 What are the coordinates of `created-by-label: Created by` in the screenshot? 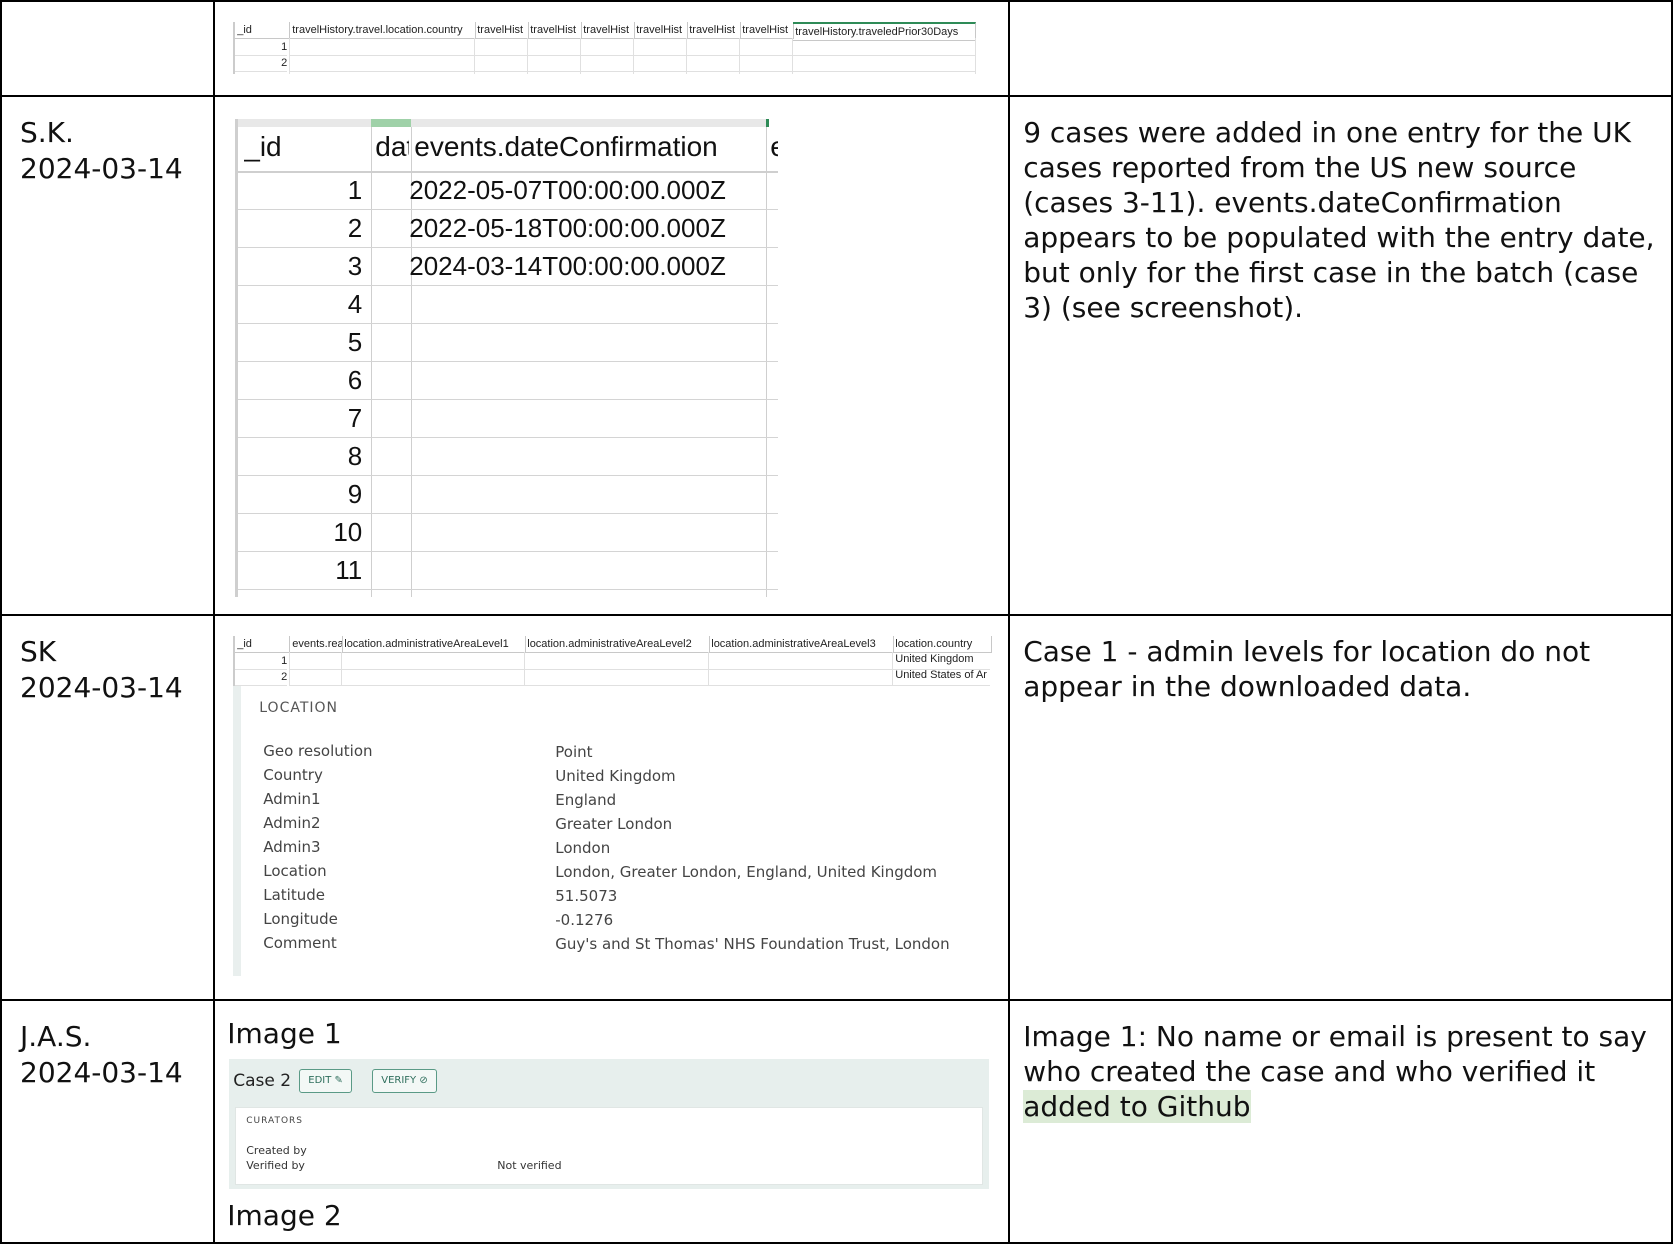 It's located at (276, 1150).